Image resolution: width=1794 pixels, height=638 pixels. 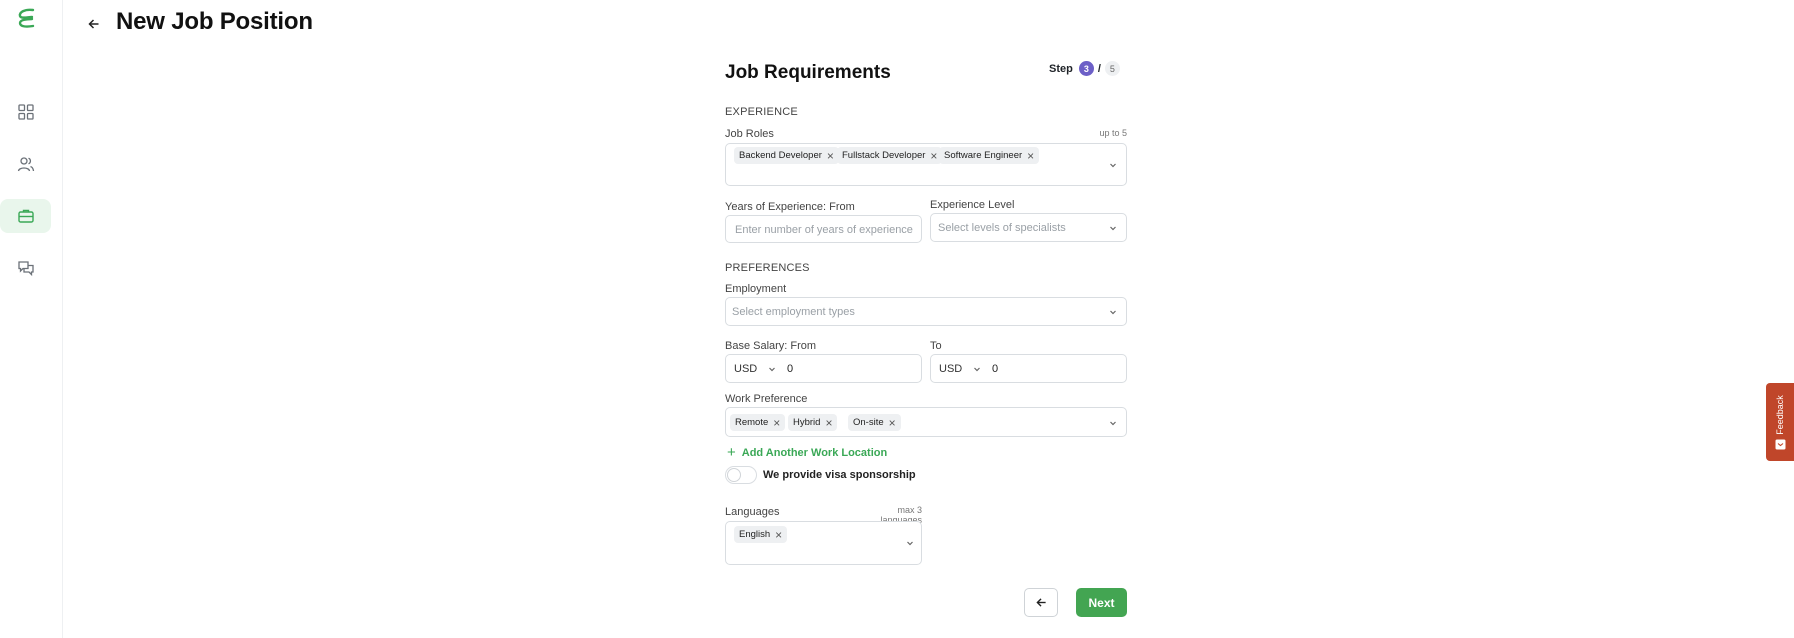 What do you see at coordinates (1113, 133) in the screenshot?
I see `job-roles-hint: up to 5` at bounding box center [1113, 133].